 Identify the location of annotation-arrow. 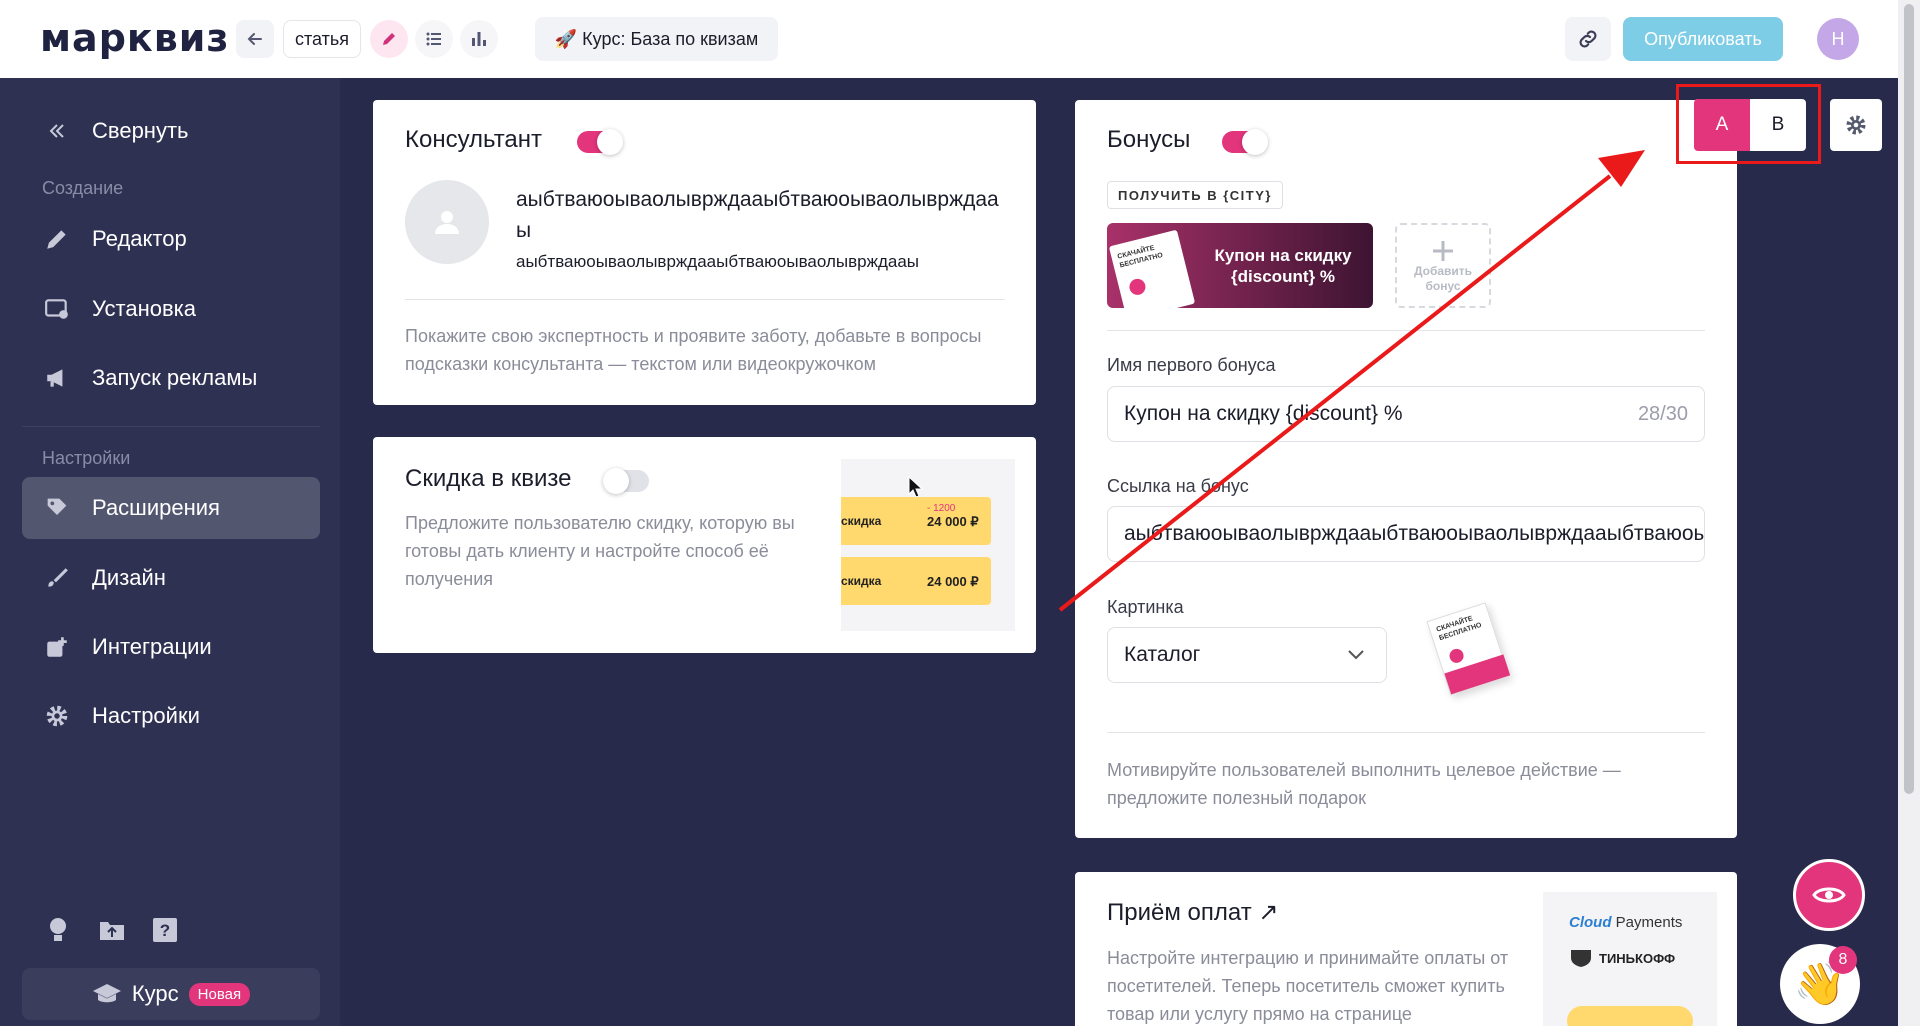
(1351, 381).